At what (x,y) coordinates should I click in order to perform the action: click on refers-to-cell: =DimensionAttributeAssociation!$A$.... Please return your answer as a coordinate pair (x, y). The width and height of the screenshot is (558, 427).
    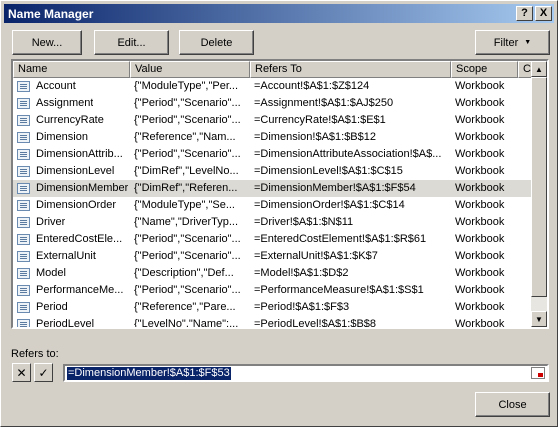
    Looking at the image, I should click on (348, 154).